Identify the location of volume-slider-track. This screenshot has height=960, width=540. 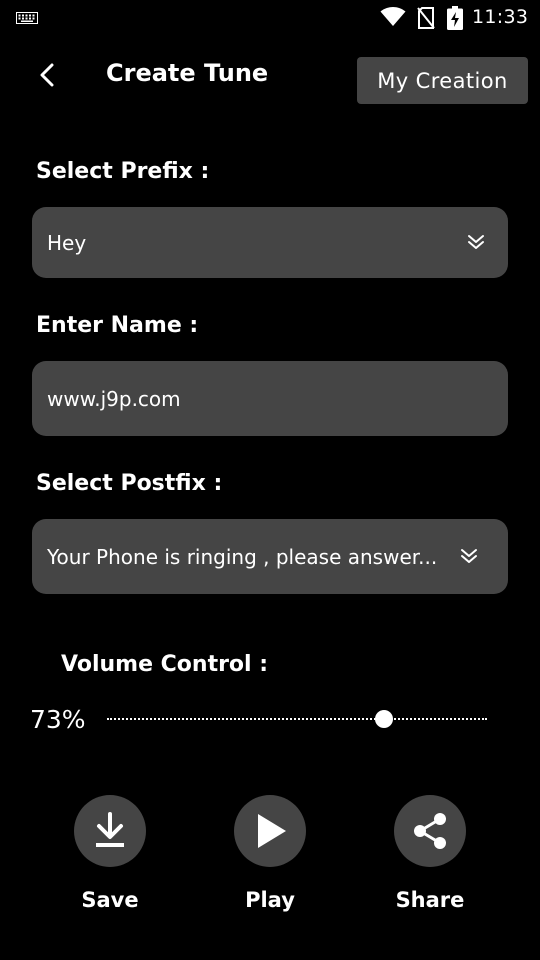
(297, 719).